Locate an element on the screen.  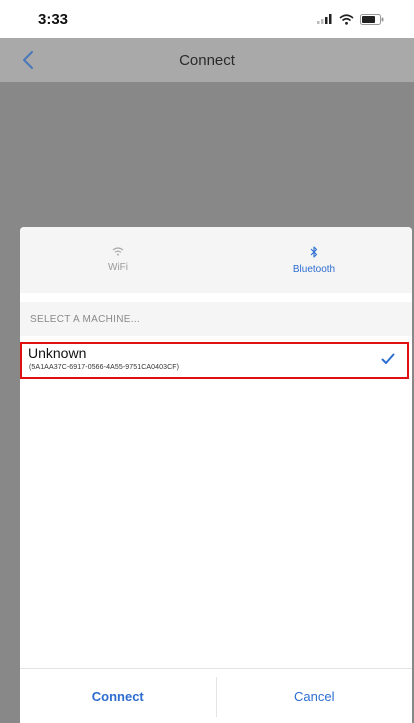
tab-bluetooth: Bluetooth is located at coordinates (314, 260).